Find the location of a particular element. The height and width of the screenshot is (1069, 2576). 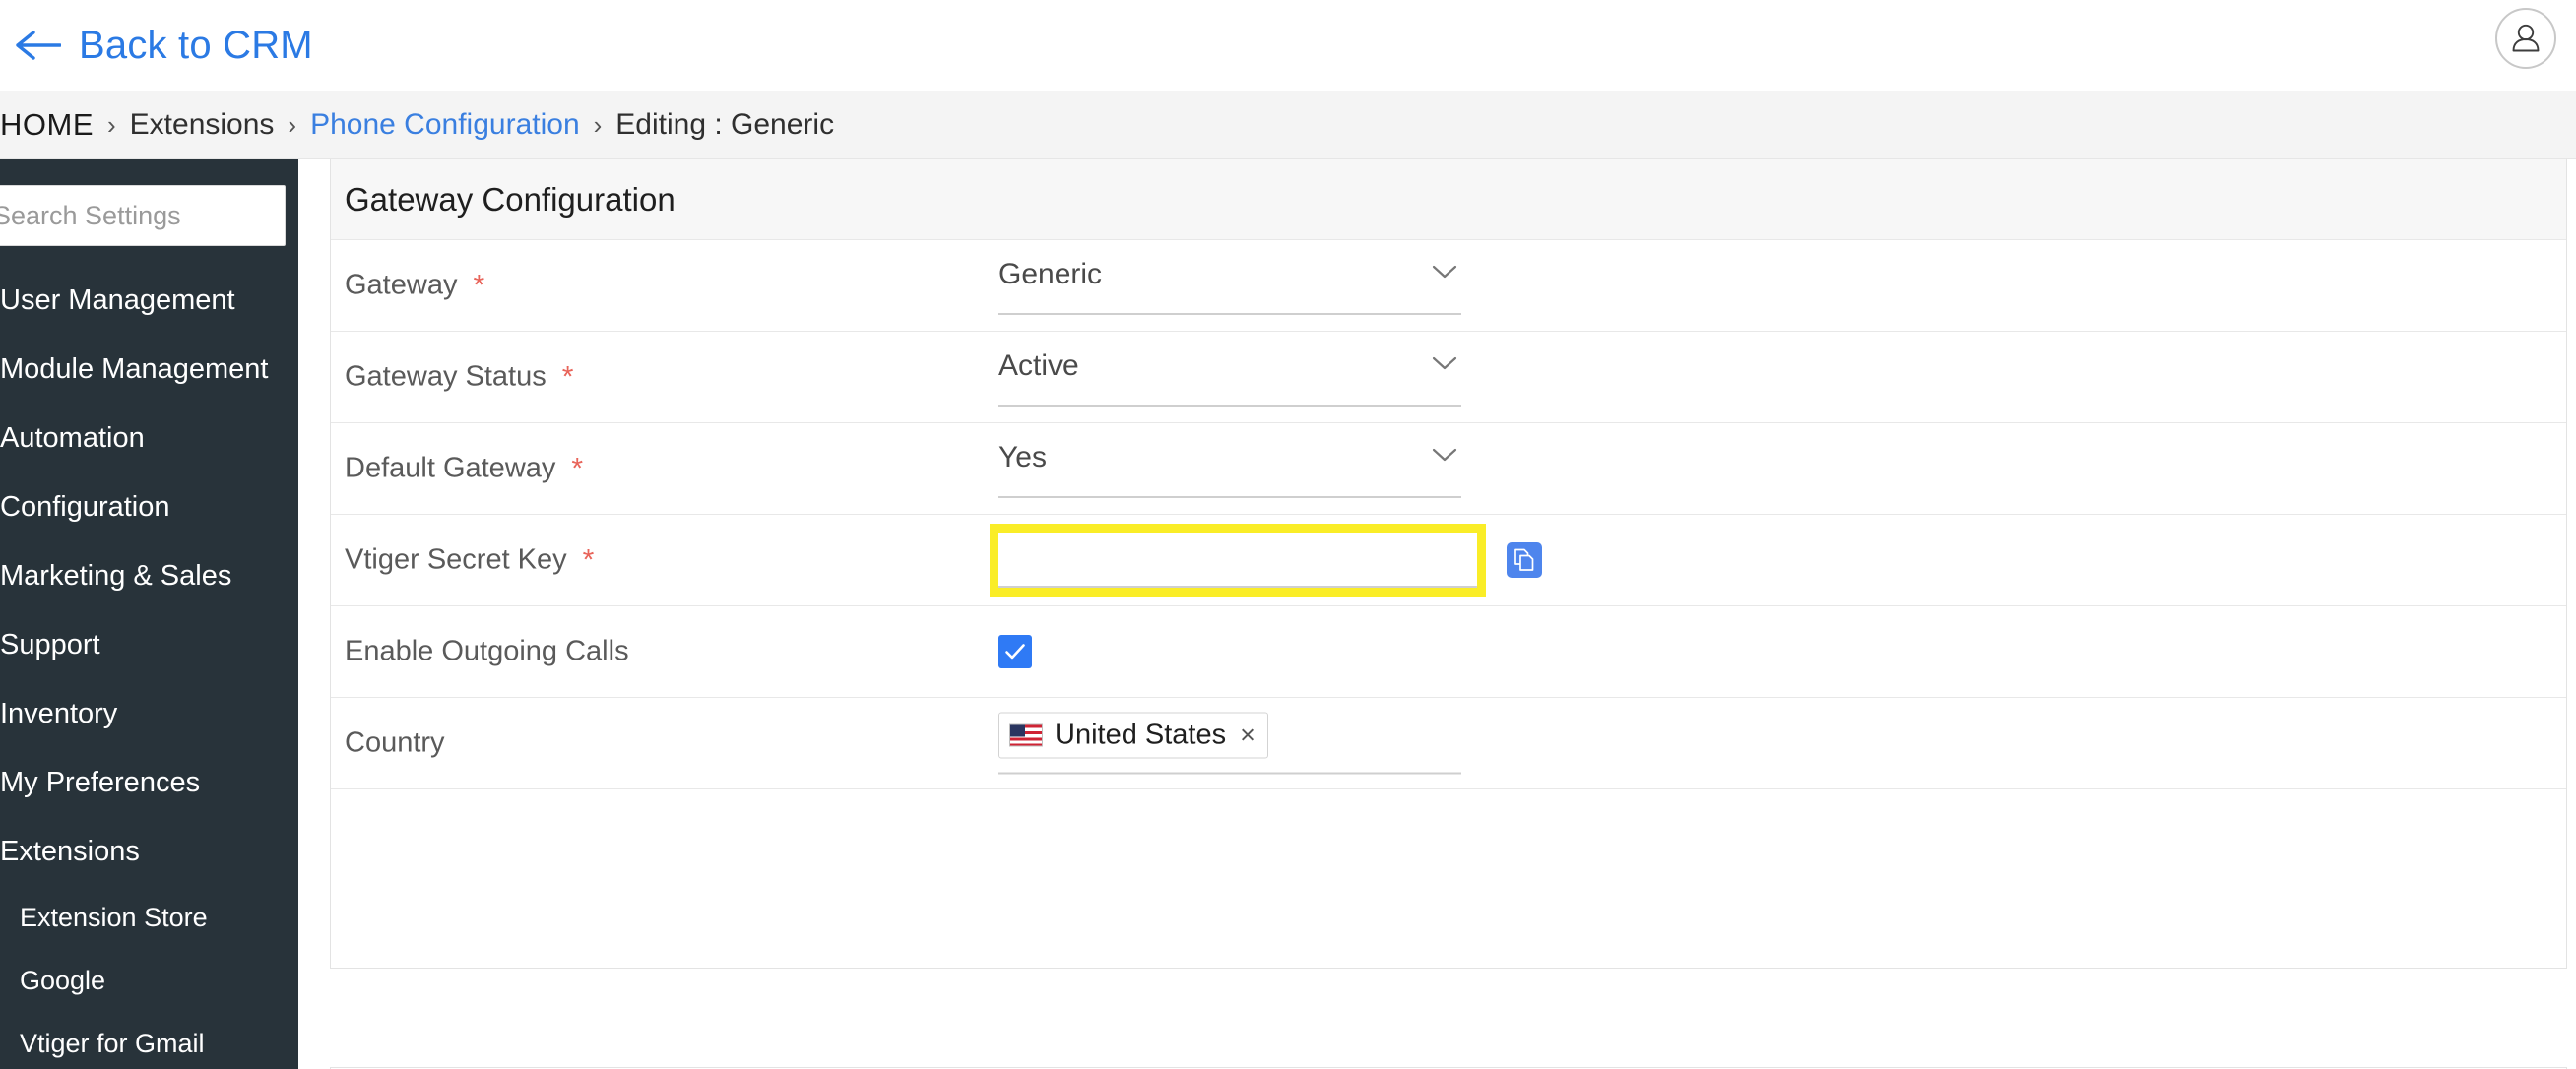

country-multiselect: United States × is located at coordinates (1229, 743).